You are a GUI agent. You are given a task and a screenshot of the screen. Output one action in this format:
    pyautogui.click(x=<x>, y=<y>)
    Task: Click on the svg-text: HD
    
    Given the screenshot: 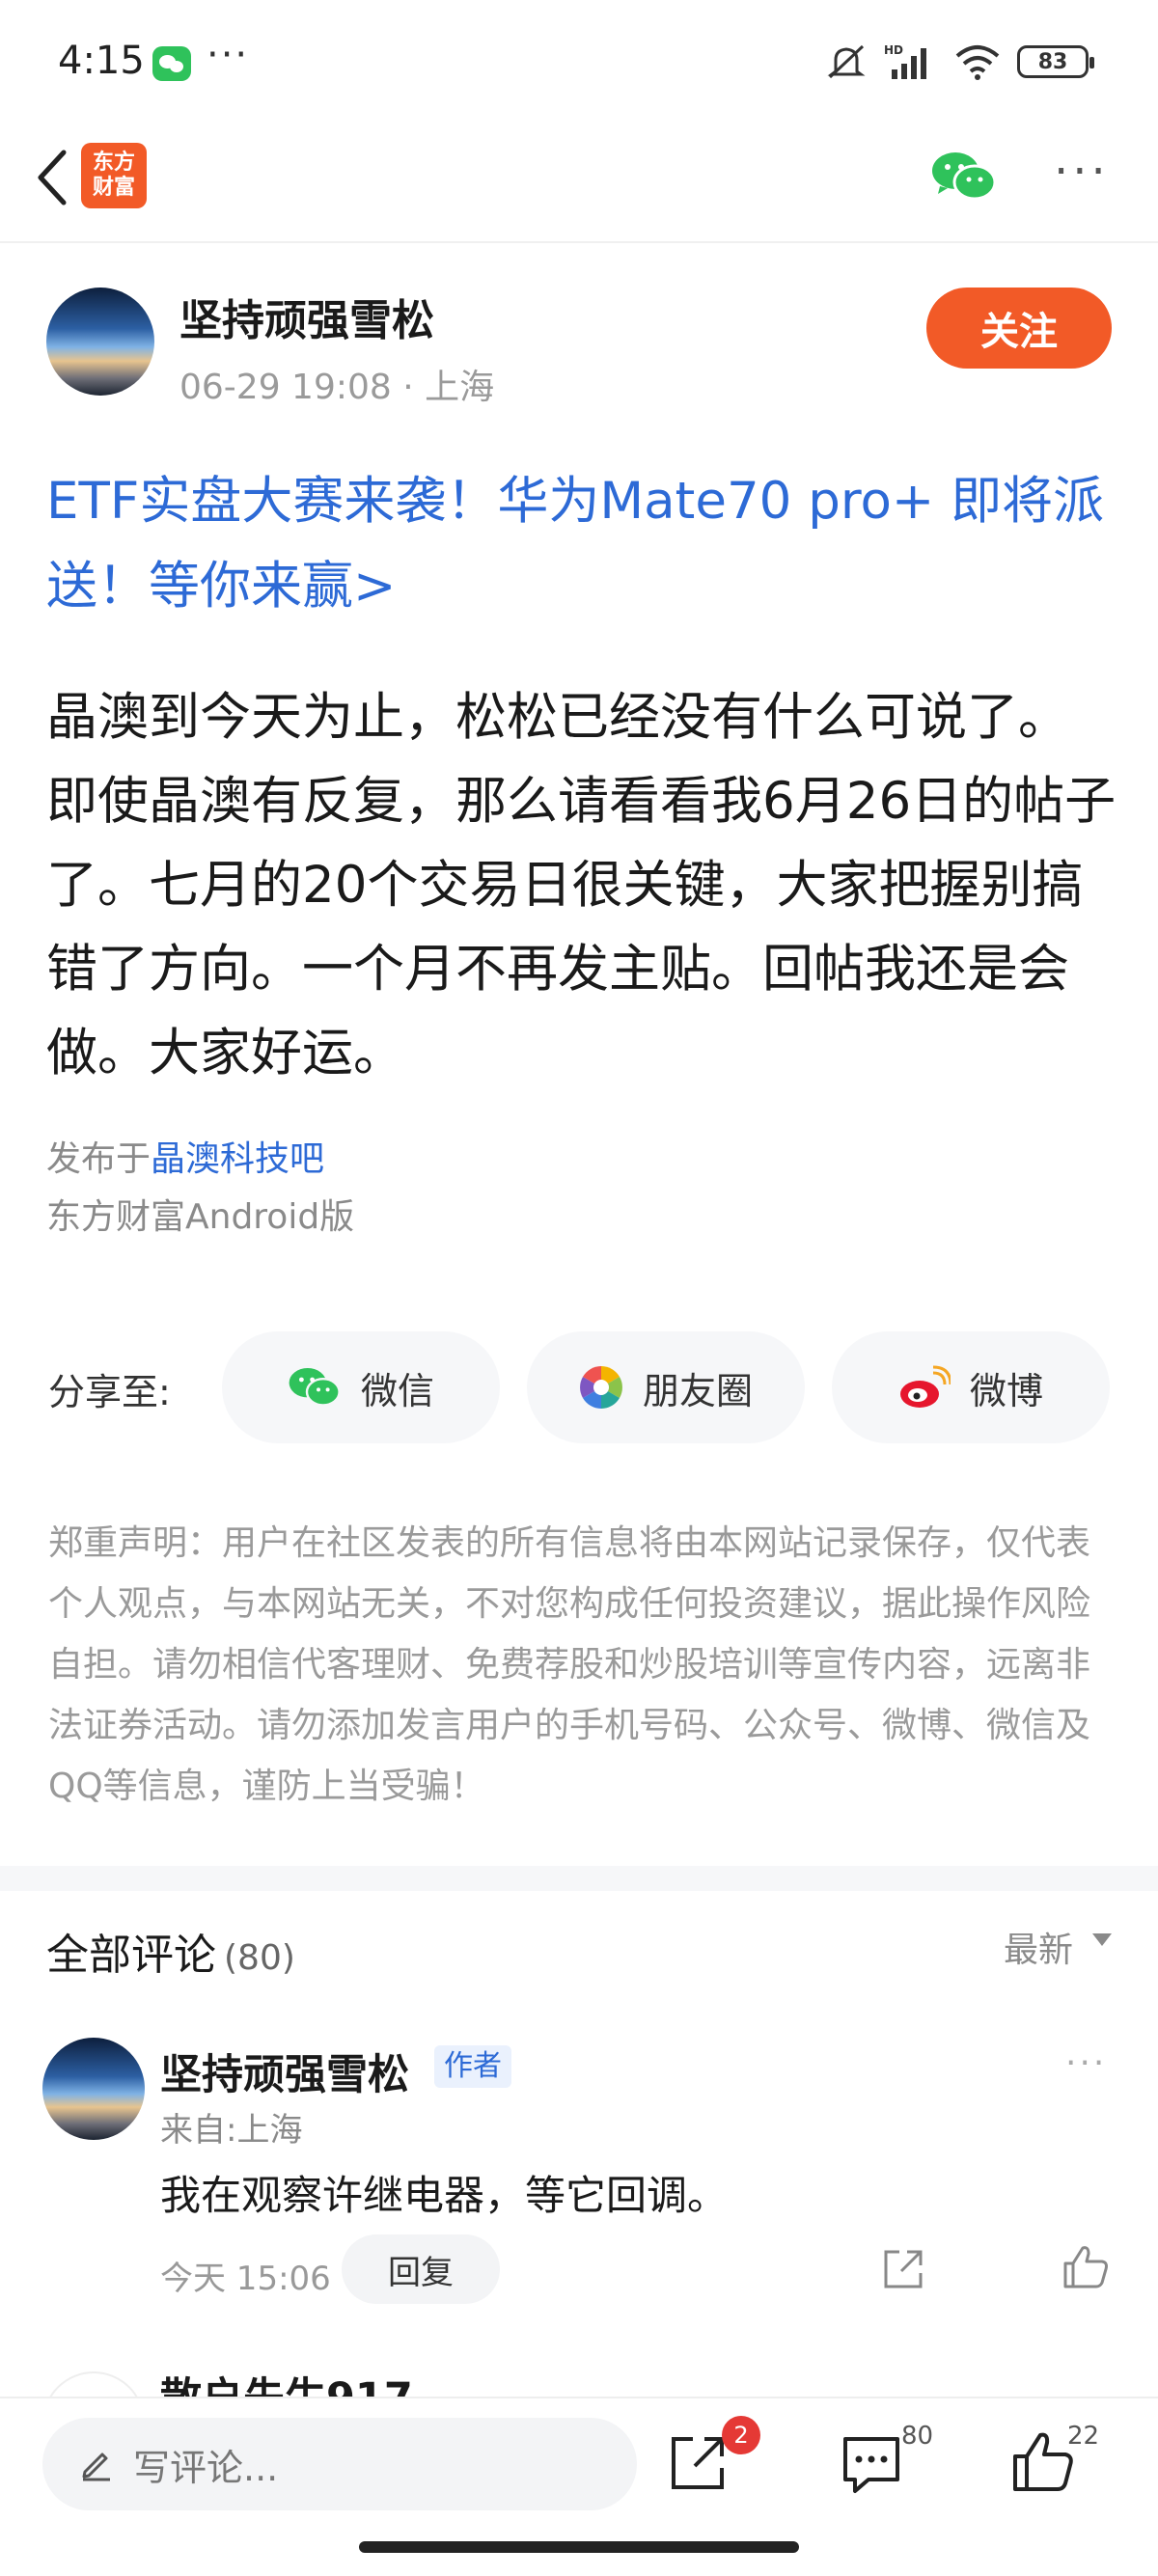 What is the action you would take?
    pyautogui.click(x=893, y=50)
    